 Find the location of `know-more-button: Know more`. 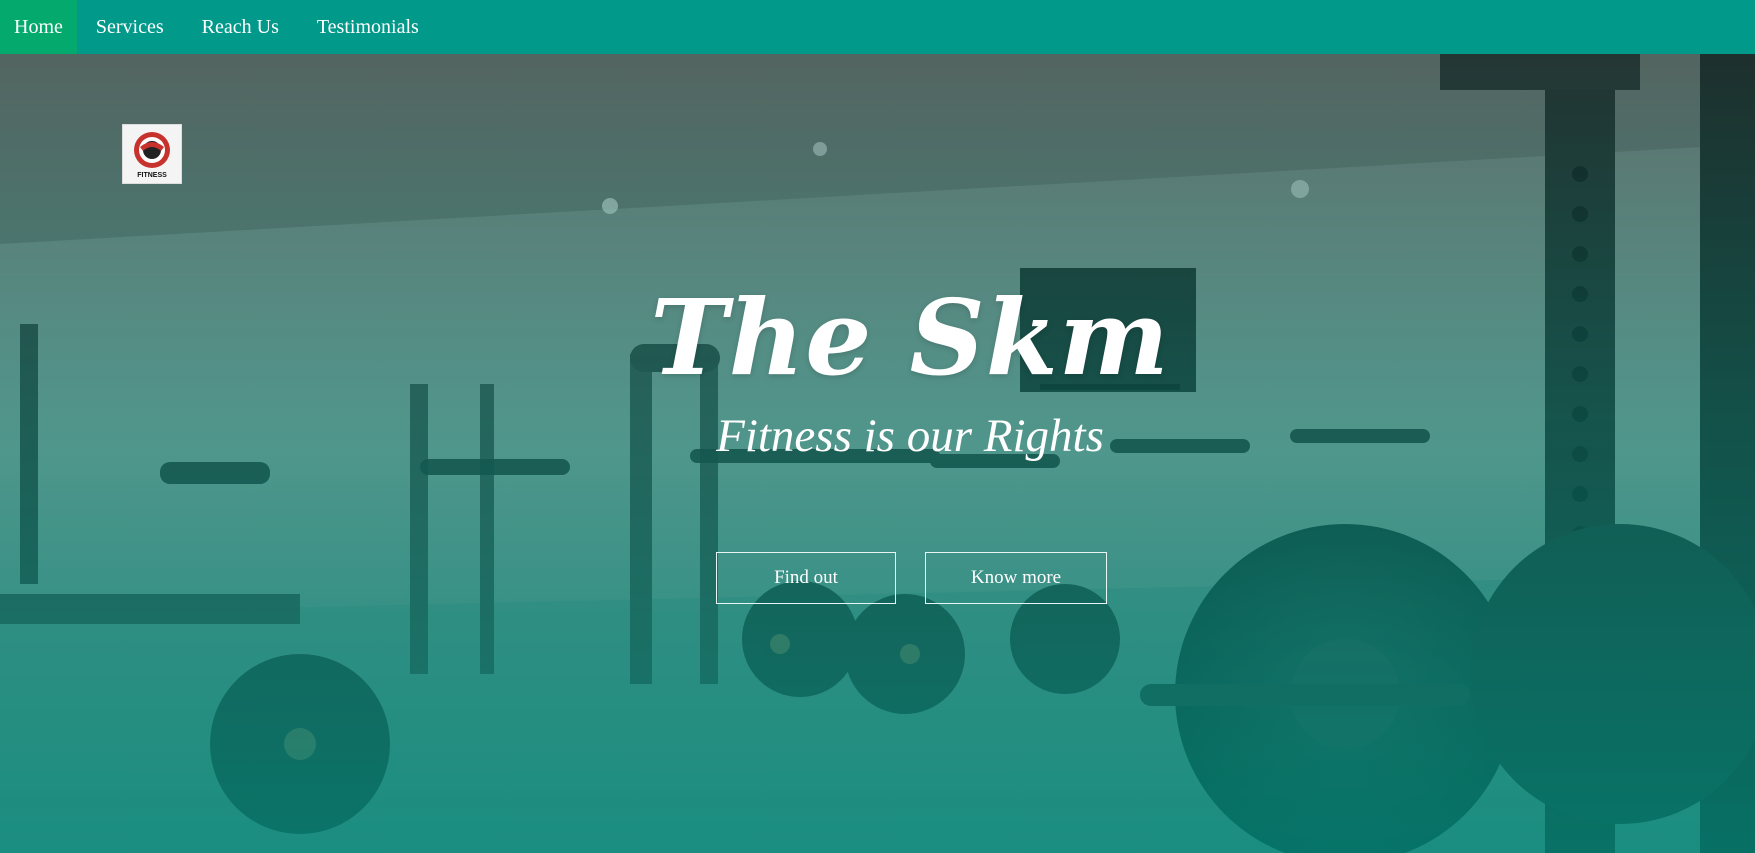

know-more-button: Know more is located at coordinates (1016, 578).